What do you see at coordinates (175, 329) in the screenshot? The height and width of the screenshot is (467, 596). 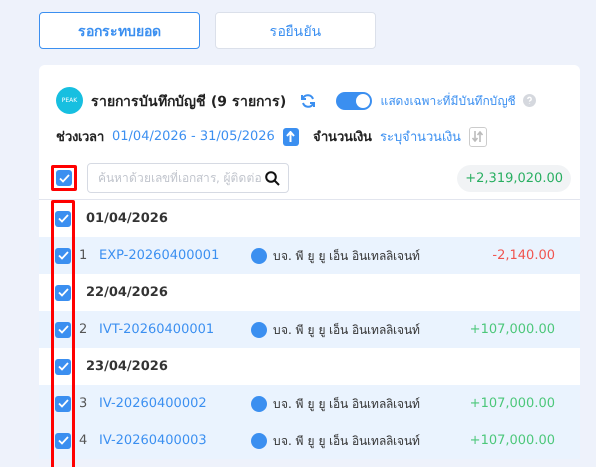 I see `document-link: IVT-20260400001` at bounding box center [175, 329].